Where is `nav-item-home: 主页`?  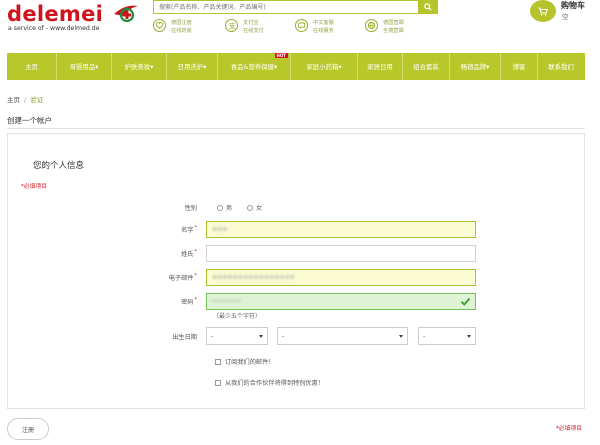
nav-item-home: 主页 is located at coordinates (31, 66).